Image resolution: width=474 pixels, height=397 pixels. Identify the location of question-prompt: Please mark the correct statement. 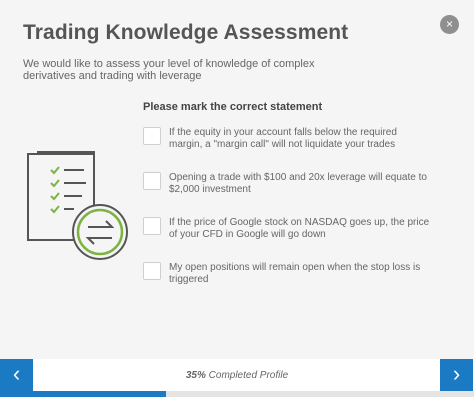
(233, 107).